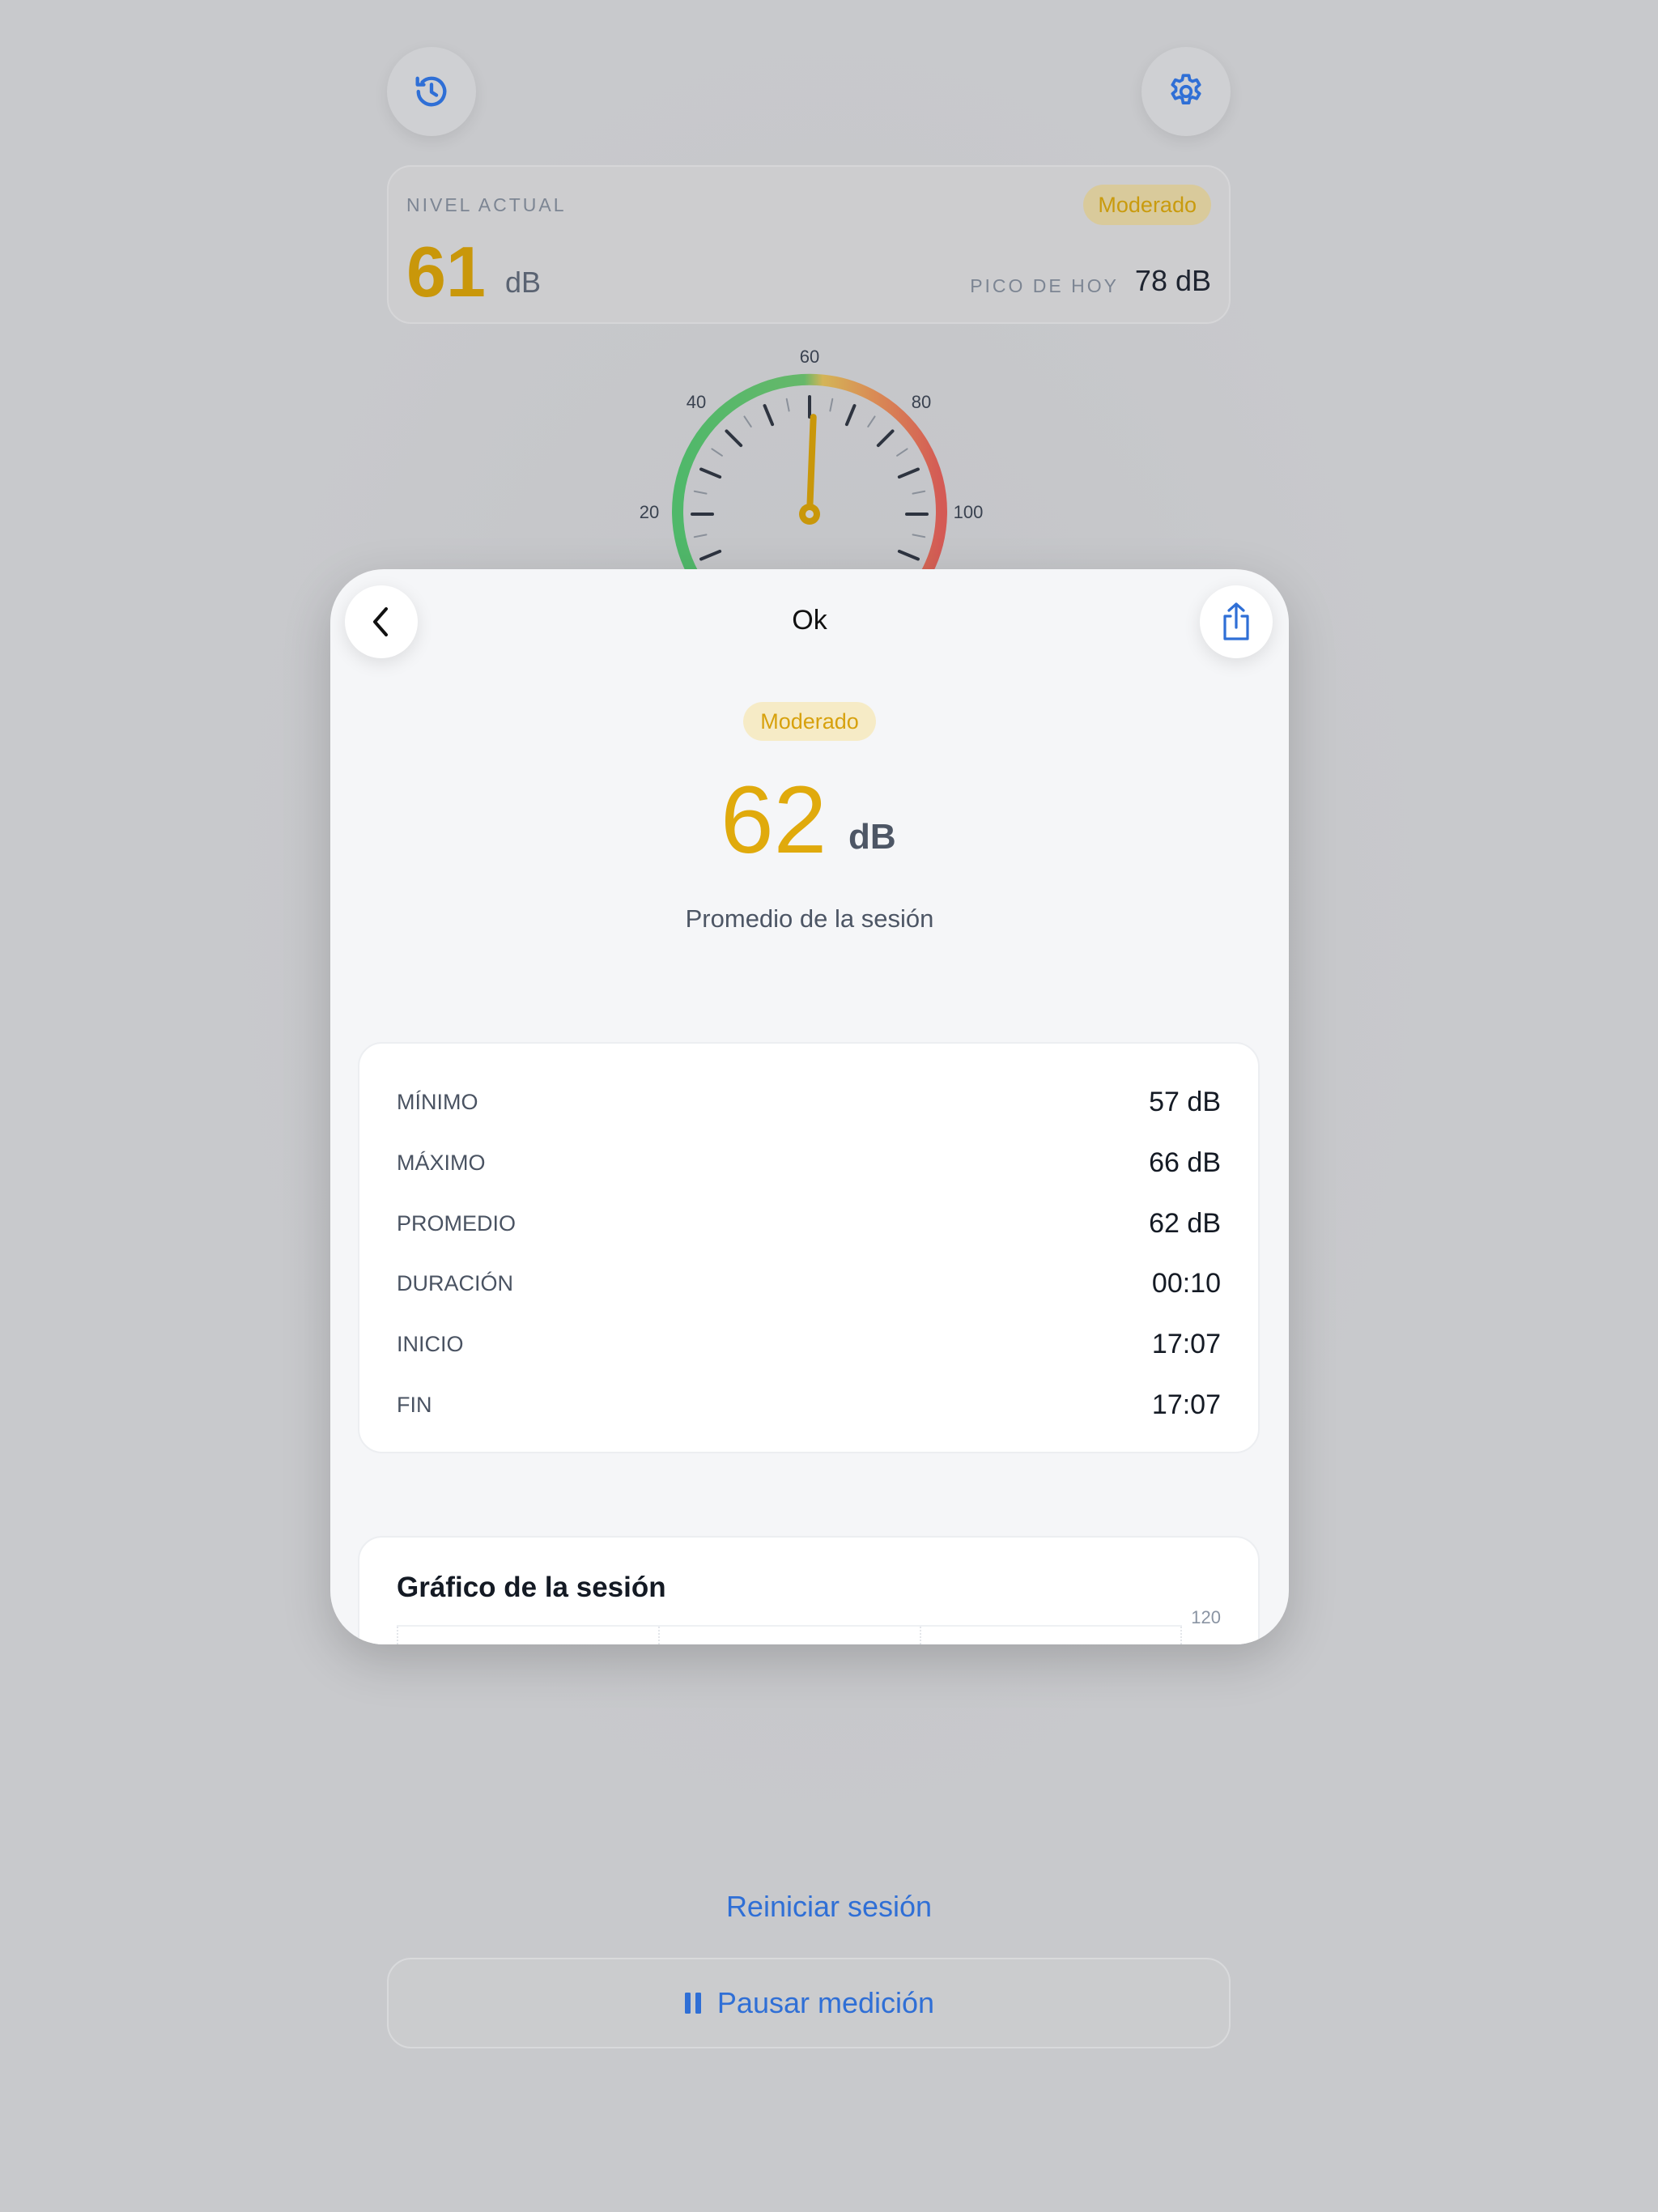 This screenshot has height=2212, width=1658. What do you see at coordinates (649, 512) in the screenshot?
I see `gauge-label-20: 20` at bounding box center [649, 512].